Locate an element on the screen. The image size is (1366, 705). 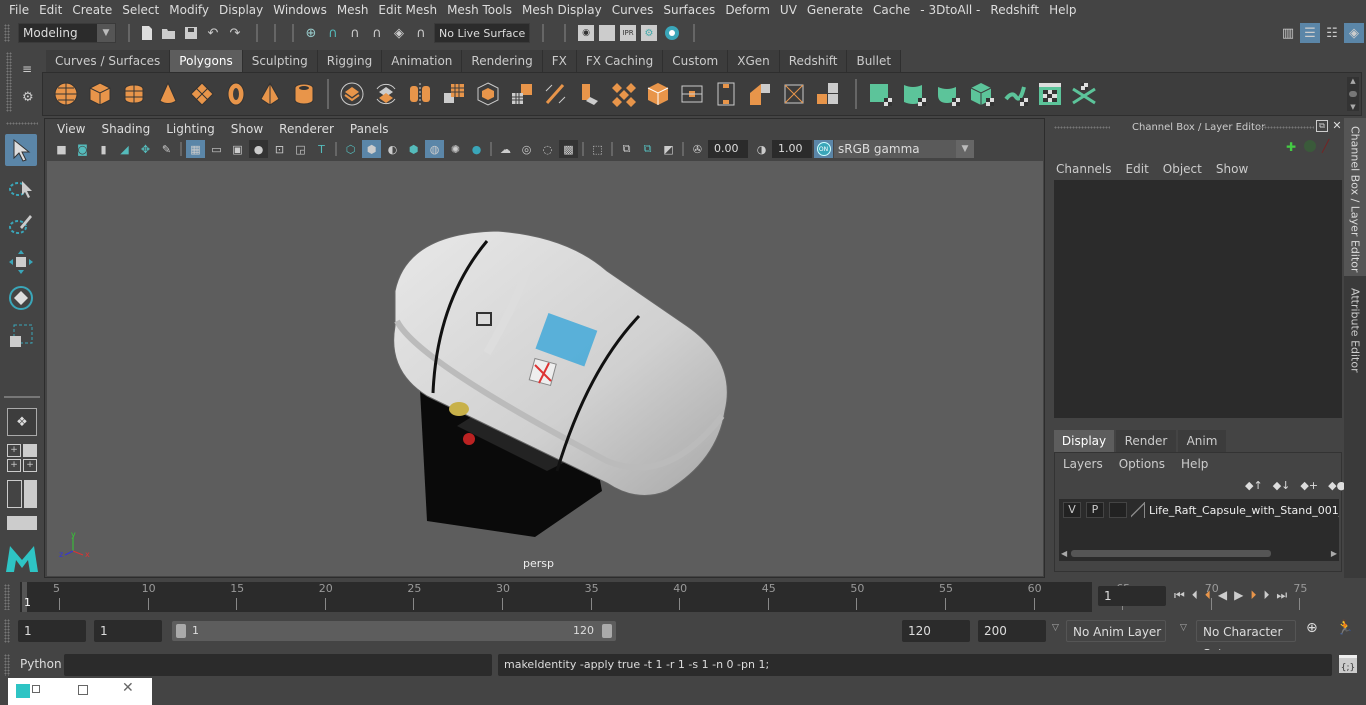
layer-display-type-toggle is located at coordinates (1118, 510).